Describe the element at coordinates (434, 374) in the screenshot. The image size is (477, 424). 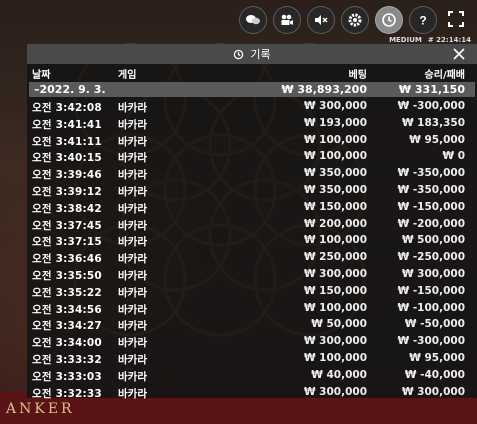
I see `row-result: ₩ -40,000` at that location.